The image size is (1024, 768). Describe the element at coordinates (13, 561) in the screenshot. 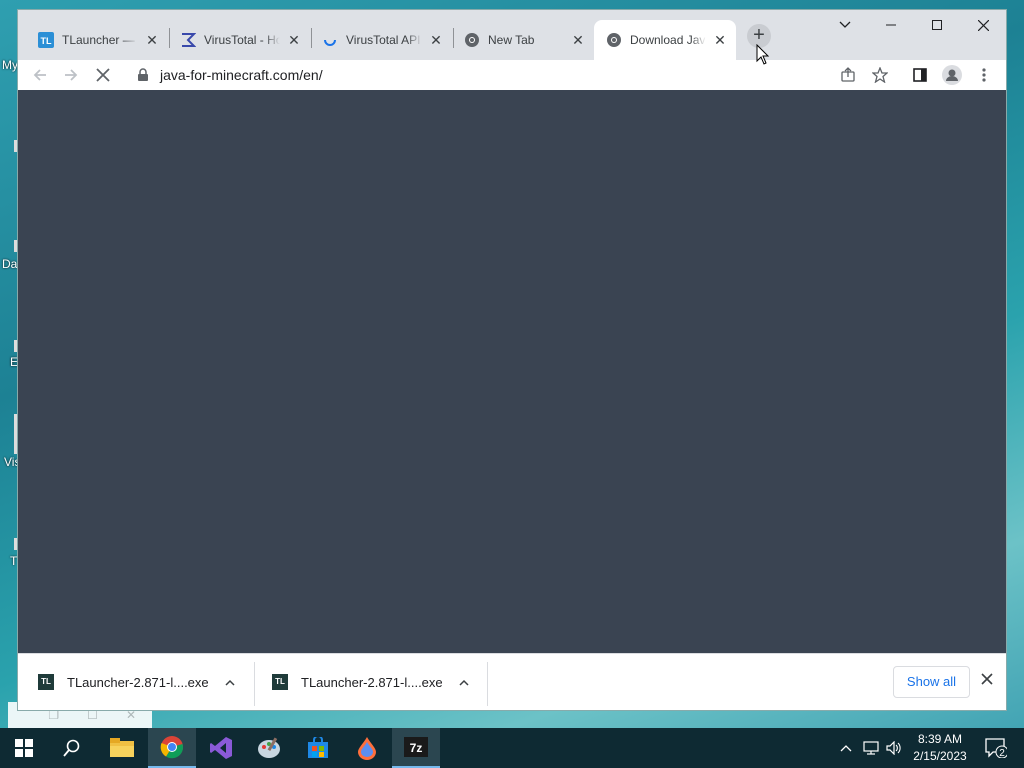

I see `desktop-icon-label-t: T` at that location.